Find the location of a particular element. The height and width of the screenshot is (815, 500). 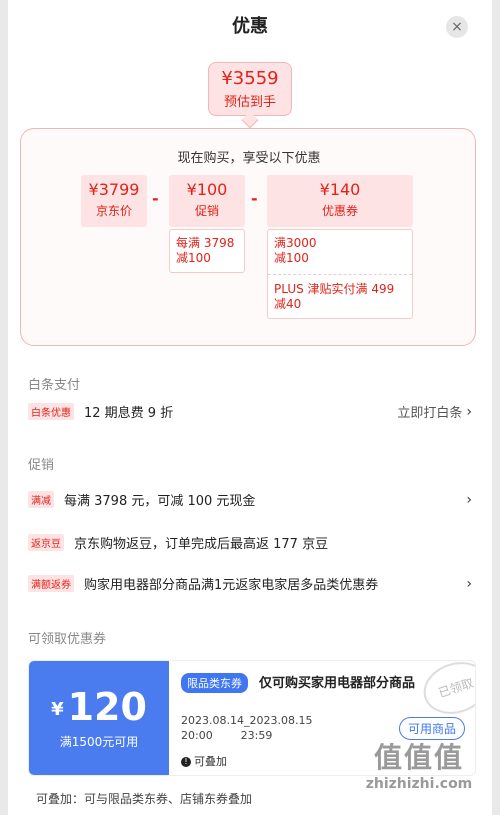

coupon-amount-panel: ¥120 满1500元可用 is located at coordinates (99, 718).